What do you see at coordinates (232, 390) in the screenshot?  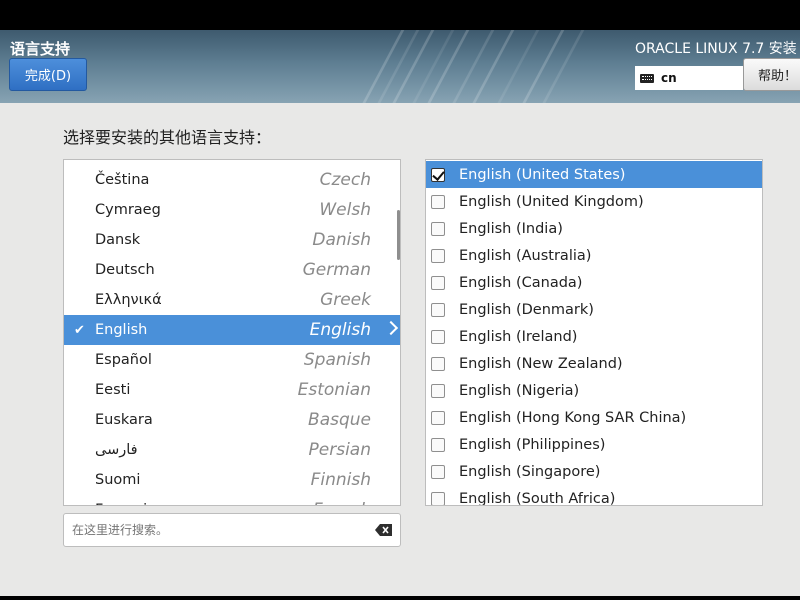 I see `language-row: Eesti Estonian` at bounding box center [232, 390].